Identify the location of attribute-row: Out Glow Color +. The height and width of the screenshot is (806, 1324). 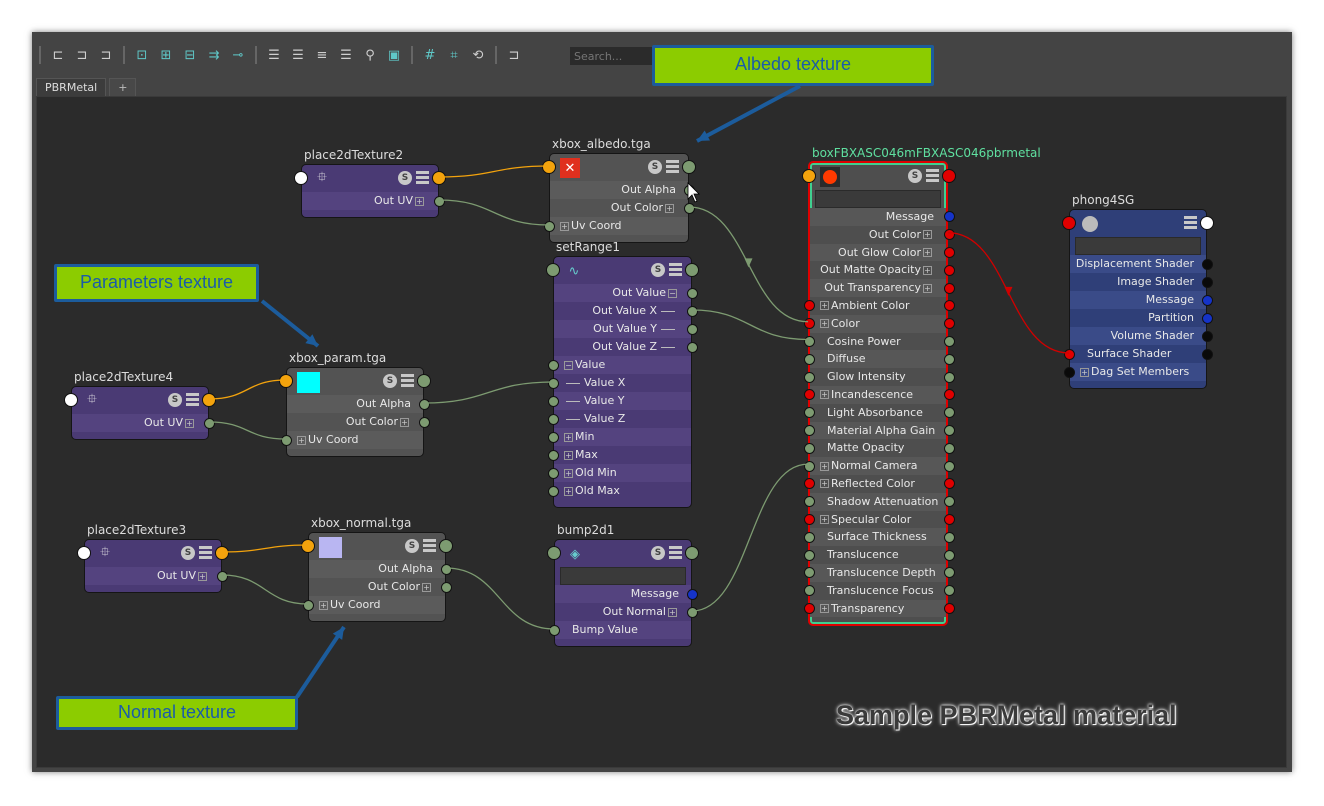
(882, 252).